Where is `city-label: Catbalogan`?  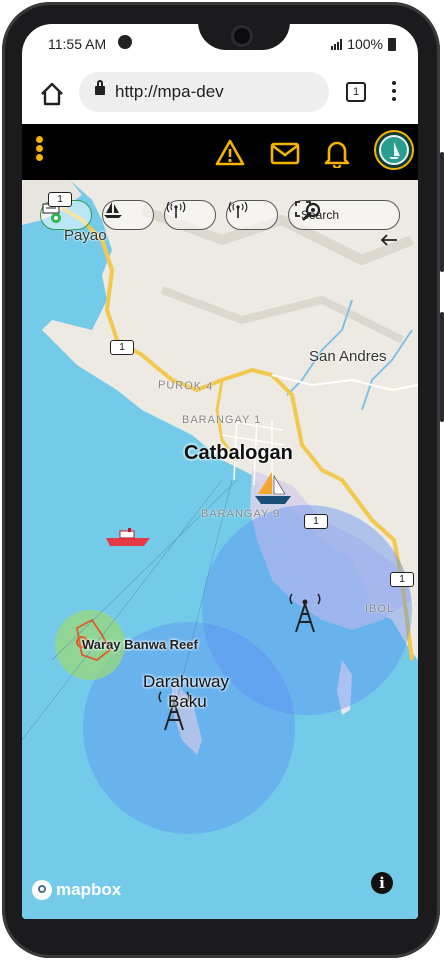
city-label: Catbalogan is located at coordinates (238, 453).